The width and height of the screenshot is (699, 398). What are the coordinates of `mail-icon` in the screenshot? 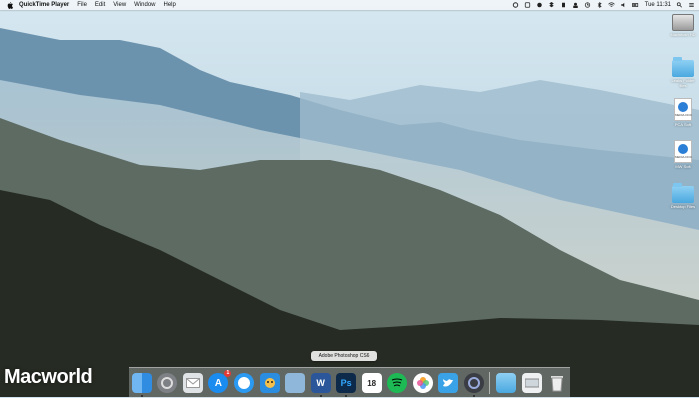 It's located at (192, 383).